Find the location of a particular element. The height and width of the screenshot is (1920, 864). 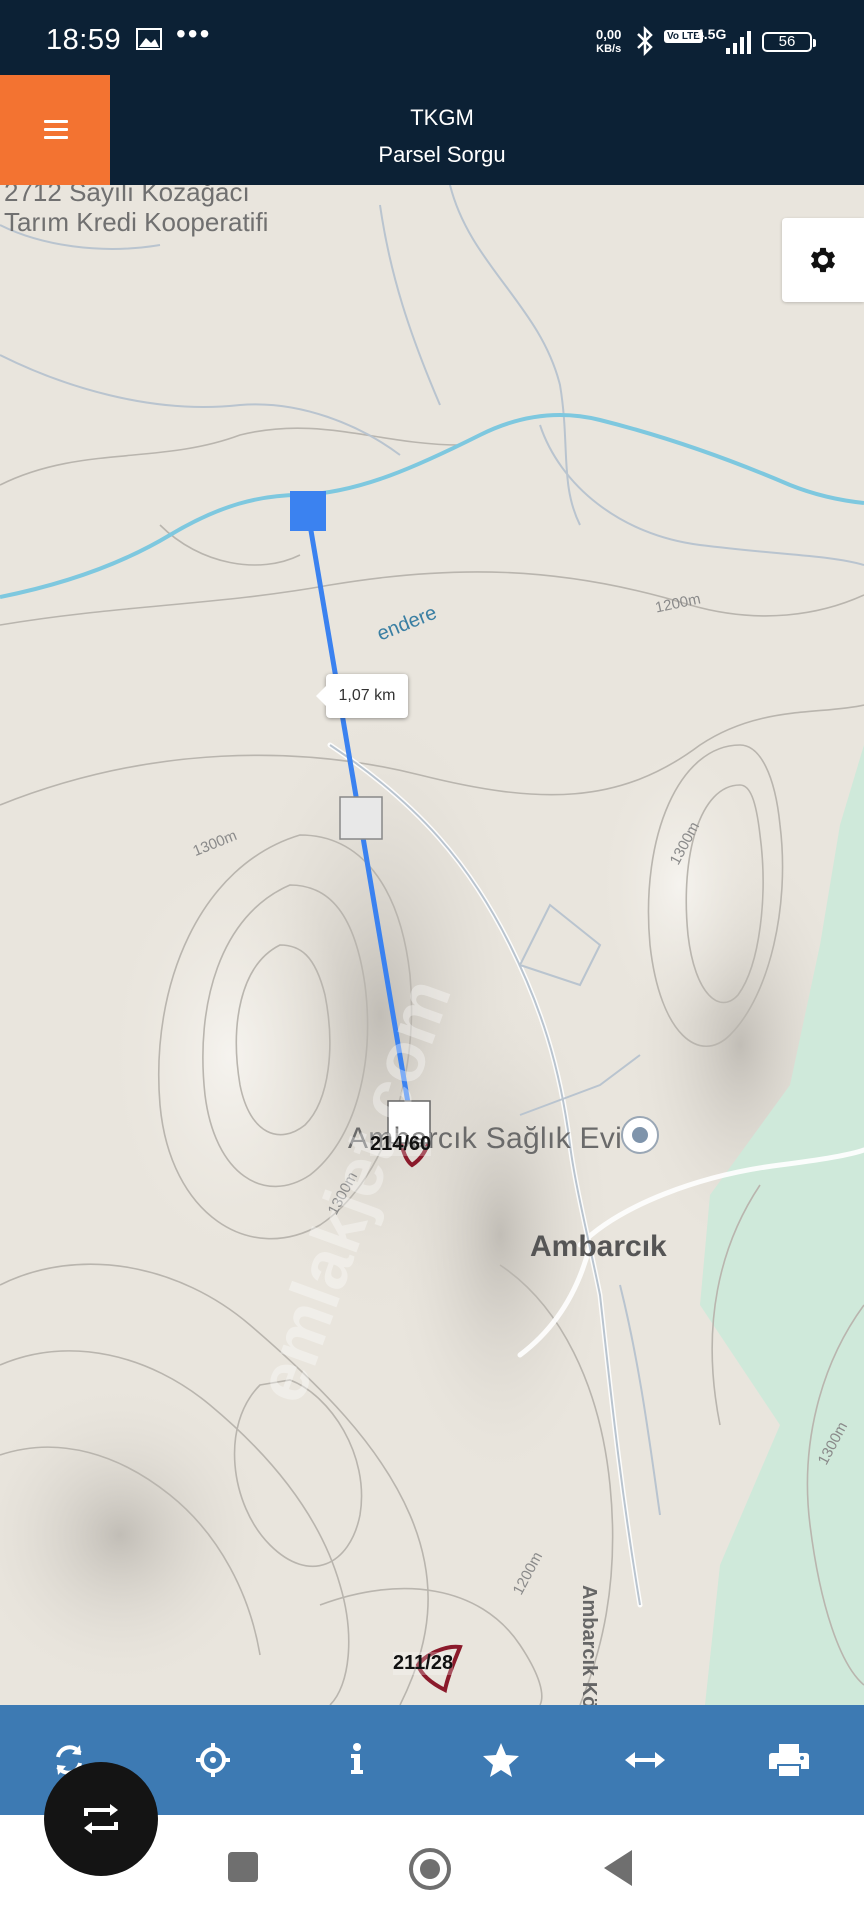

locate-button is located at coordinates (213, 1760).